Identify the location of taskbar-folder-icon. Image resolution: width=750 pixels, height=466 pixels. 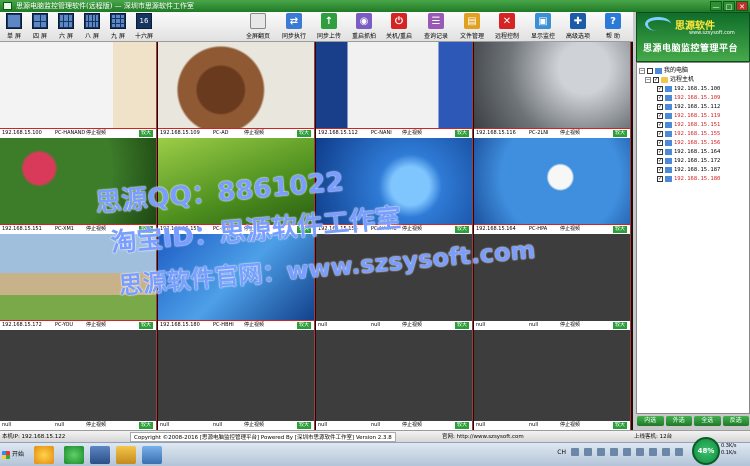
(126, 455).